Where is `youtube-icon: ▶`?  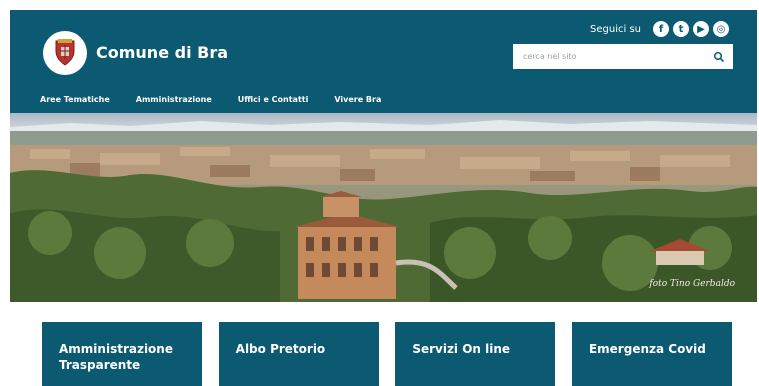
youtube-icon: ▶ is located at coordinates (701, 29).